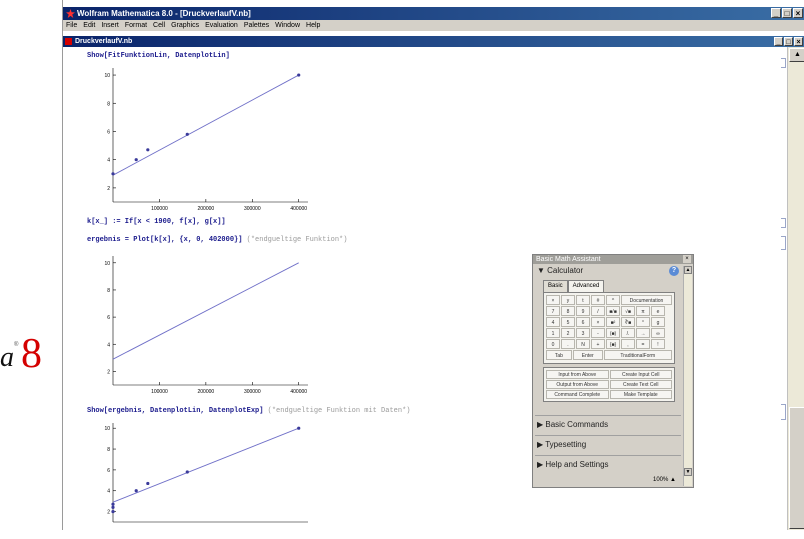  Describe the element at coordinates (113, 511) in the screenshot. I see `data-point` at that location.